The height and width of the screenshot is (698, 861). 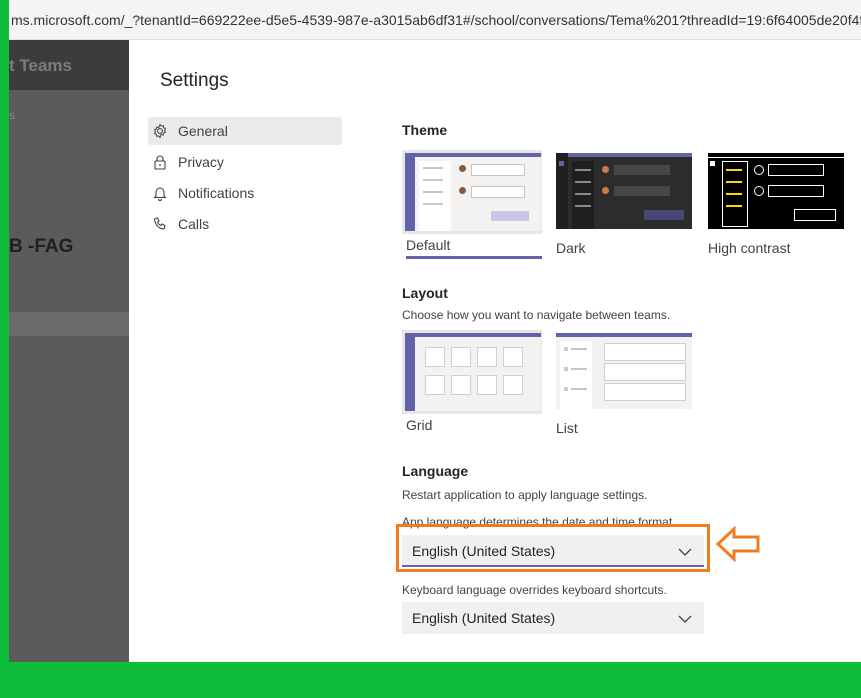 I want to click on language-heading: Language, so click(x=435, y=471).